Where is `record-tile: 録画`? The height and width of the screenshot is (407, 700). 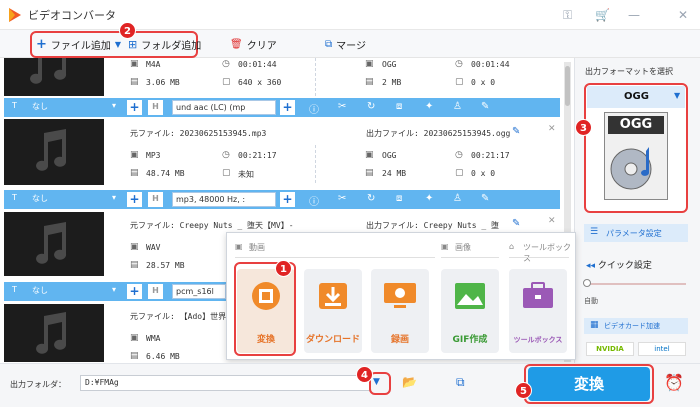 record-tile: 録画 is located at coordinates (400, 311).